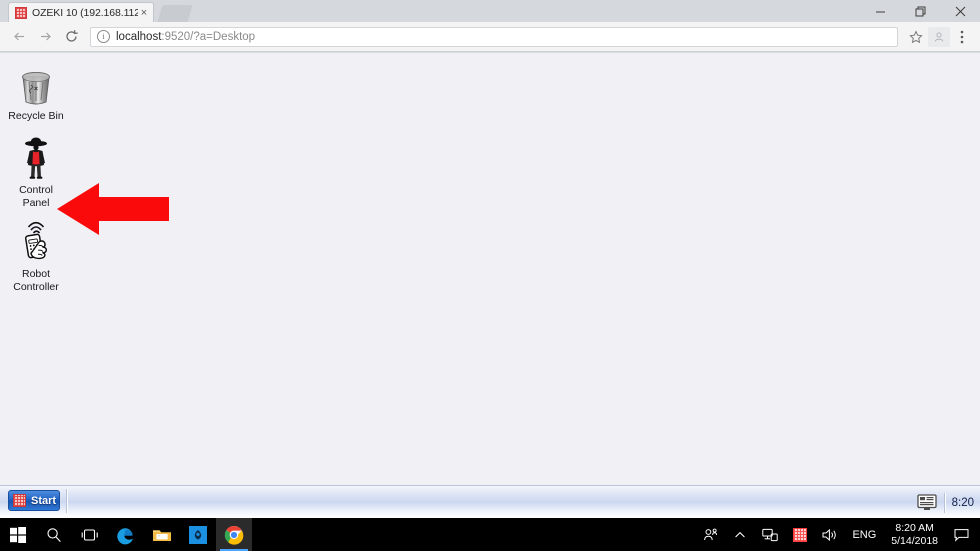 The image size is (980, 551). What do you see at coordinates (19, 37) in the screenshot?
I see `back-arrow-icon` at bounding box center [19, 37].